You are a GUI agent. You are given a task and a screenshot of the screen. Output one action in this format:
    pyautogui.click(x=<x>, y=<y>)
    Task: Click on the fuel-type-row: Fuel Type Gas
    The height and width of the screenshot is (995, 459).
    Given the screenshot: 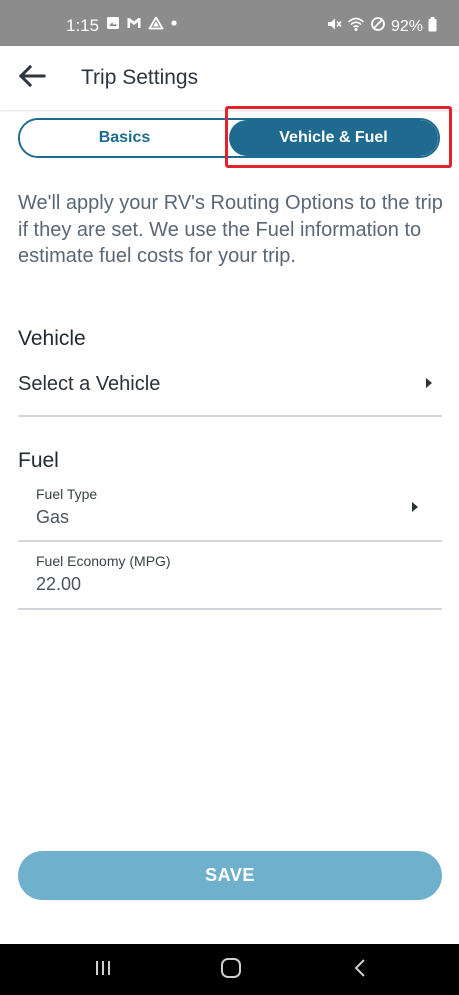 What is the action you would take?
    pyautogui.click(x=230, y=509)
    